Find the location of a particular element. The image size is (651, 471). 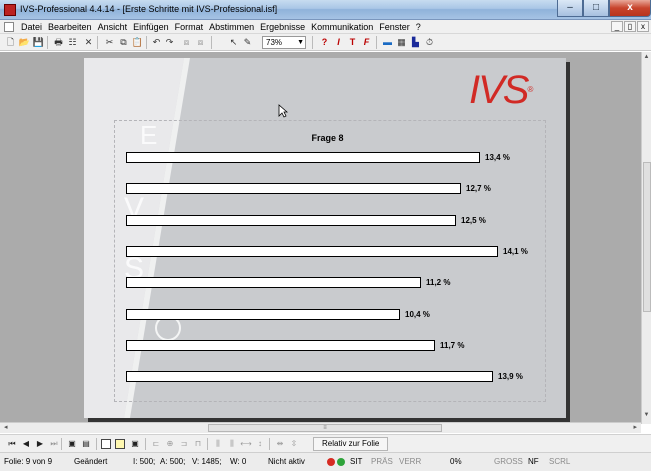

new-file-icon: 🗋 is located at coordinates (10, 42).